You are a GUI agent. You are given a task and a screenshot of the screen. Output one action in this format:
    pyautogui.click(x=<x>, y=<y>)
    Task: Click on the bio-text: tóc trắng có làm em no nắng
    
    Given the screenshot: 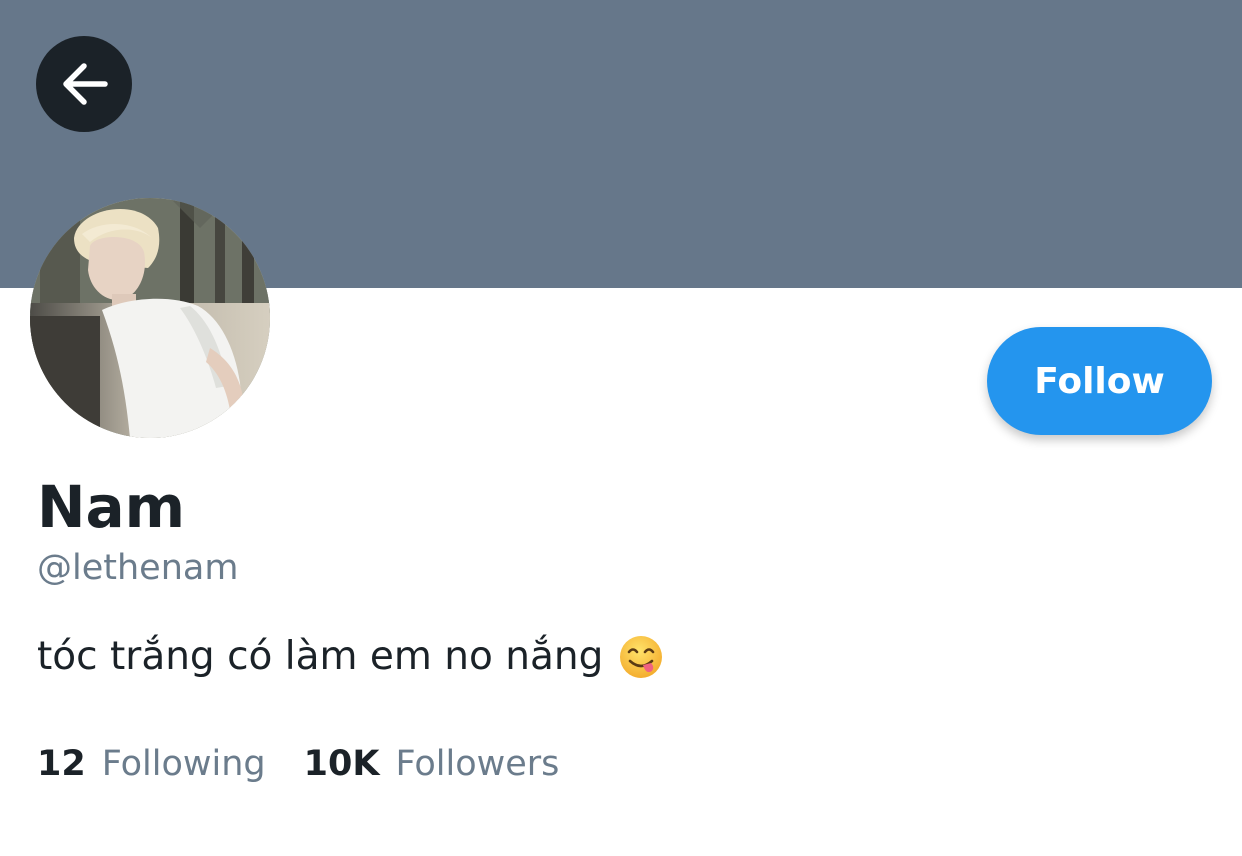 What is the action you would take?
    pyautogui.click(x=320, y=656)
    